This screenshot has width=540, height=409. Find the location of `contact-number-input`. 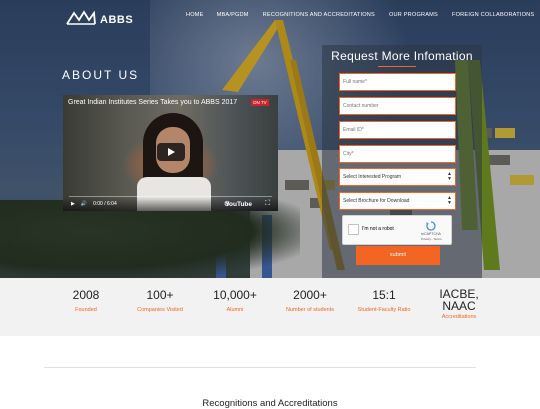

contact-number-input is located at coordinates (397, 106).